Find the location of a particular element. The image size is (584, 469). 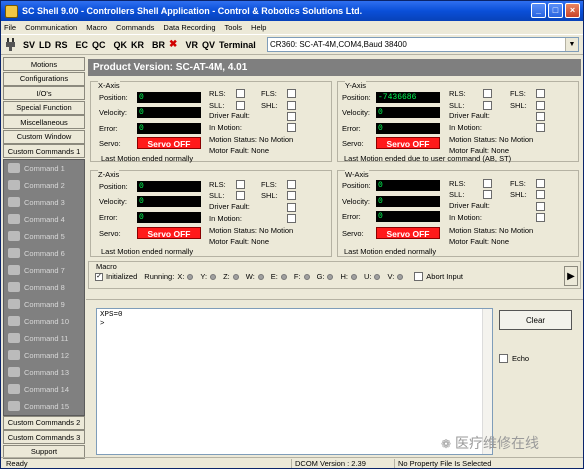

fls-label: FLS: is located at coordinates (518, 93).